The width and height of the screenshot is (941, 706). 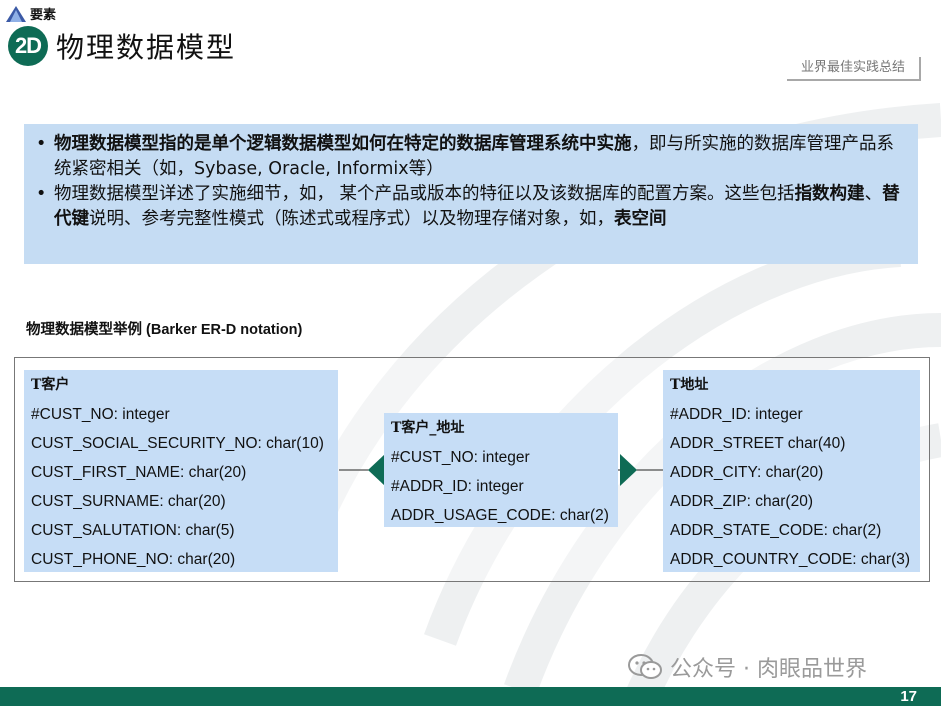 What do you see at coordinates (43, 15) in the screenshot?
I see `section-tag-label: 要素` at bounding box center [43, 15].